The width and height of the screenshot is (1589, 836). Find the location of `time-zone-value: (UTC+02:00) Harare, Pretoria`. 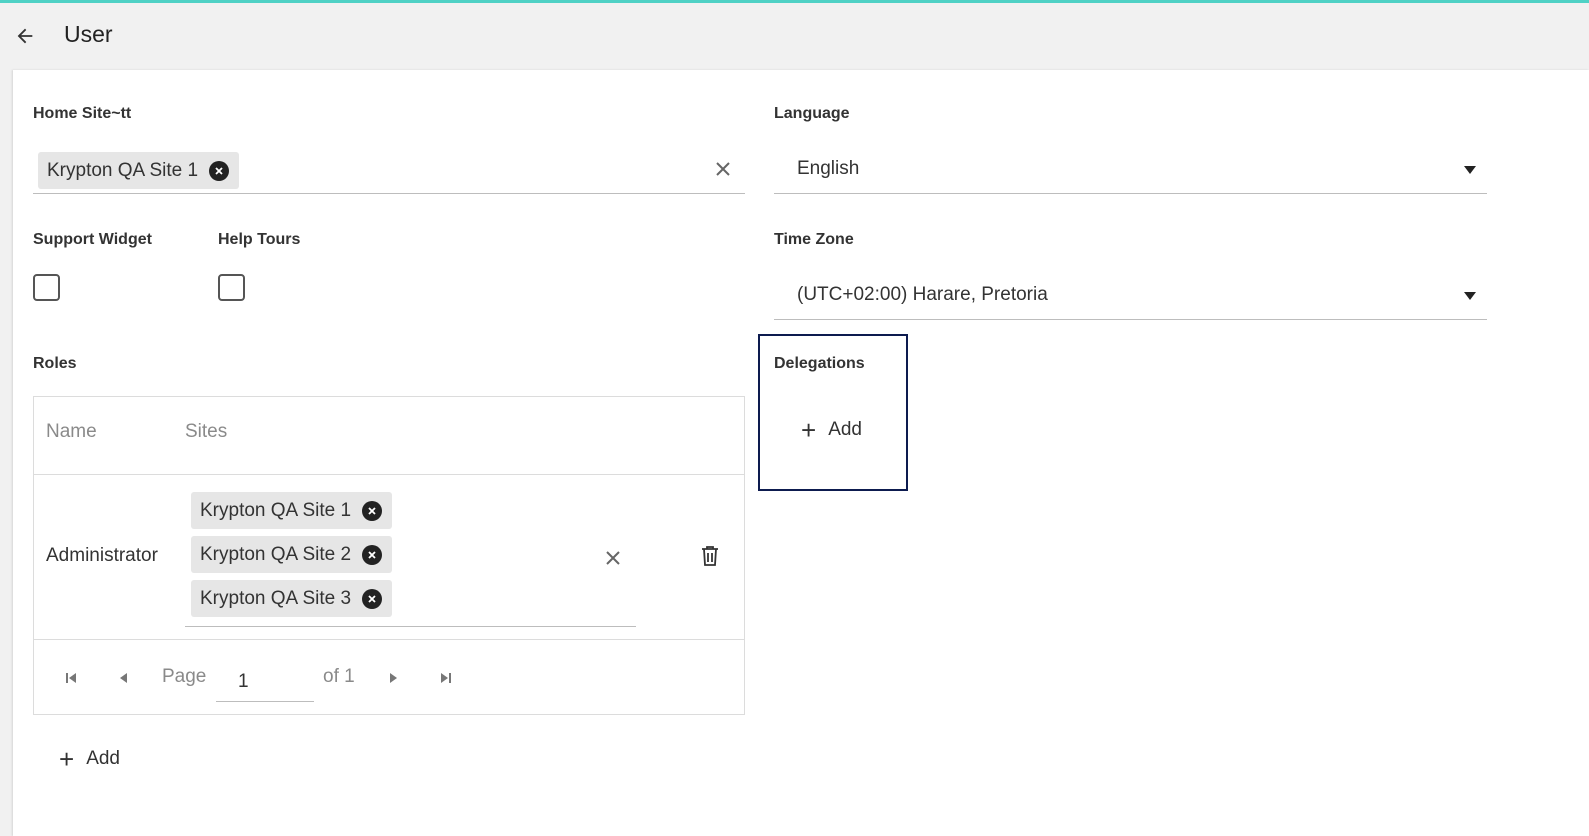

time-zone-value: (UTC+02:00) Harare, Pretoria is located at coordinates (922, 294).